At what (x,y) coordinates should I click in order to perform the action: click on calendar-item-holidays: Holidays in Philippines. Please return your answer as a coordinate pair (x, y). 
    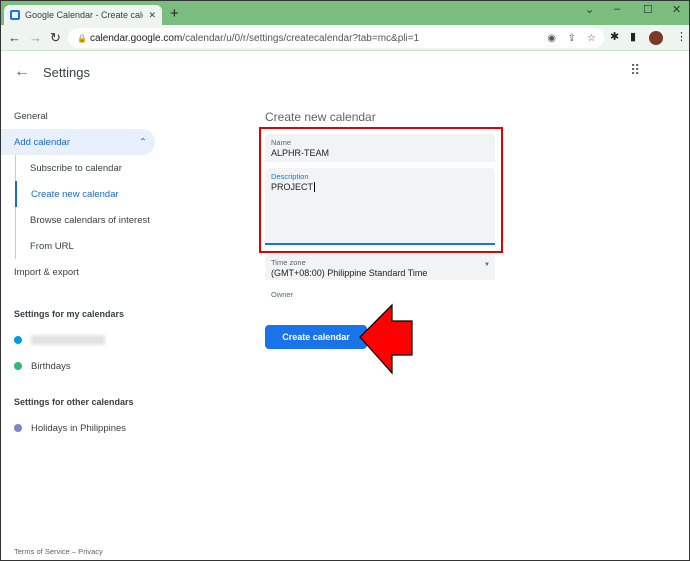
    Looking at the image, I should click on (125, 428).